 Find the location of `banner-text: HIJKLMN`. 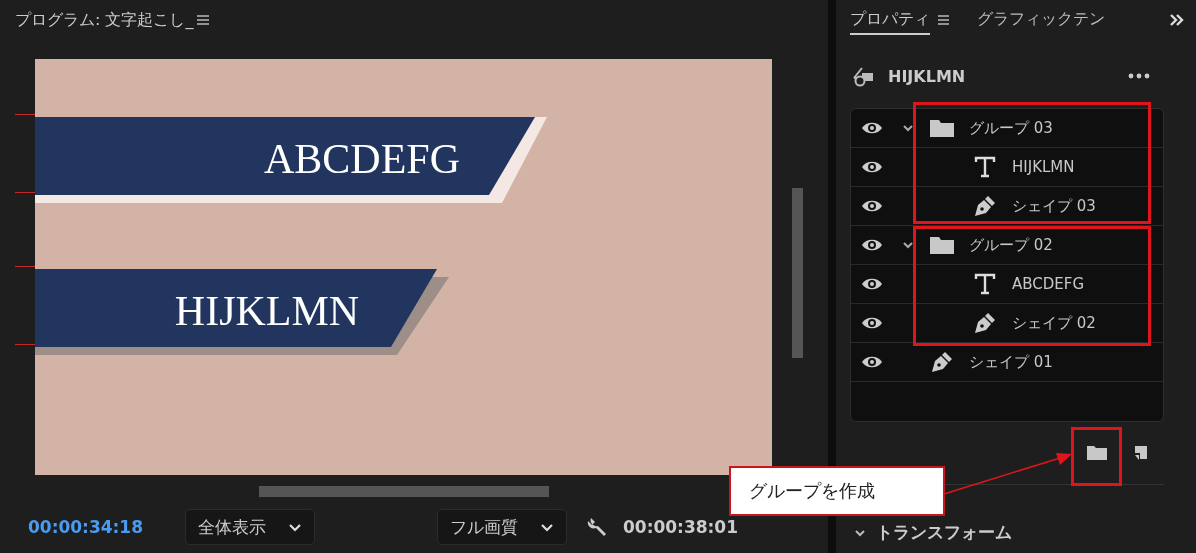

banner-text: HIJKLMN is located at coordinates (267, 311).